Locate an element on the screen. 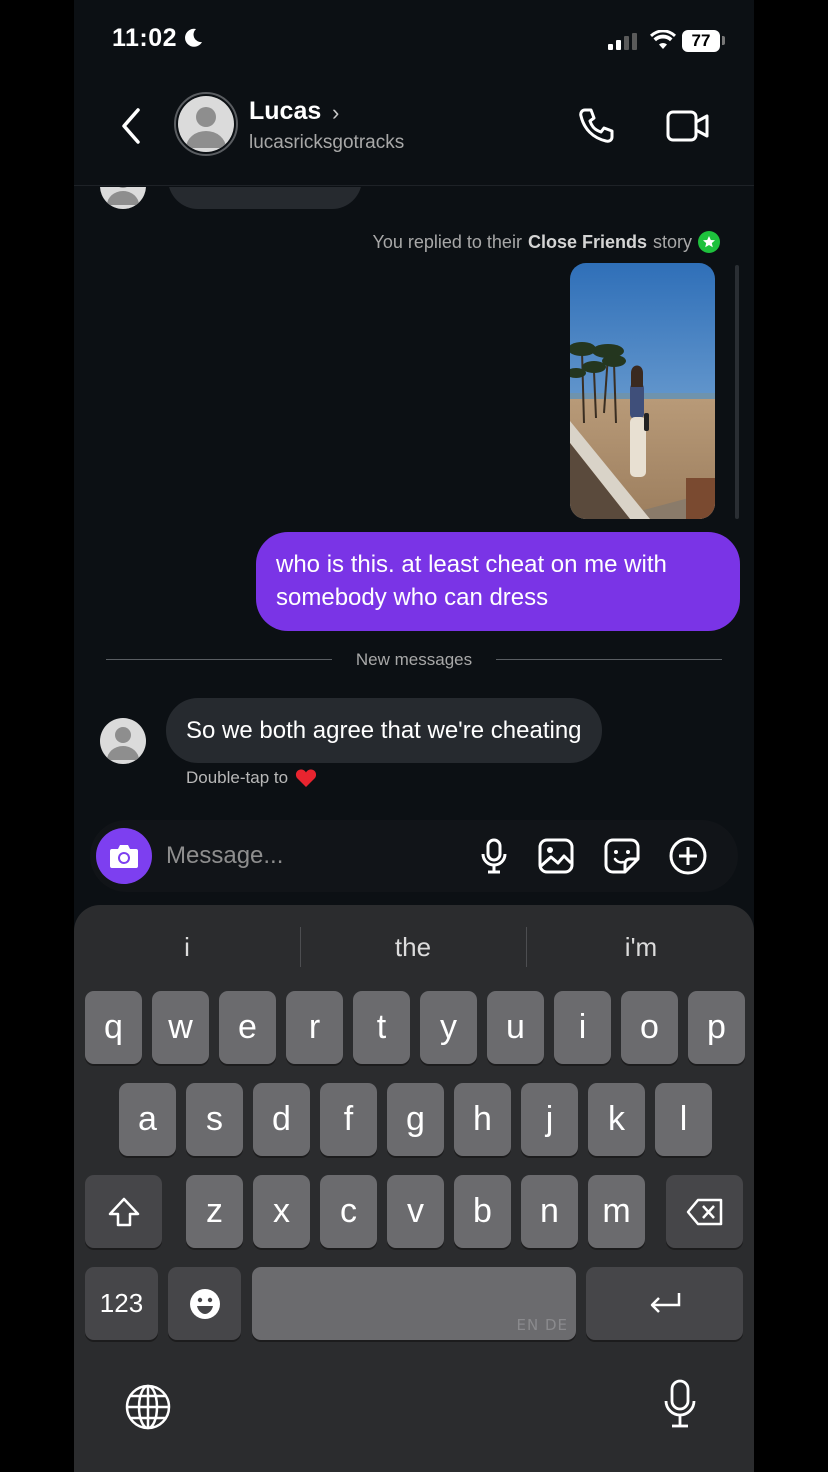 The height and width of the screenshot is (1472, 828). globe-icon is located at coordinates (148, 1407).